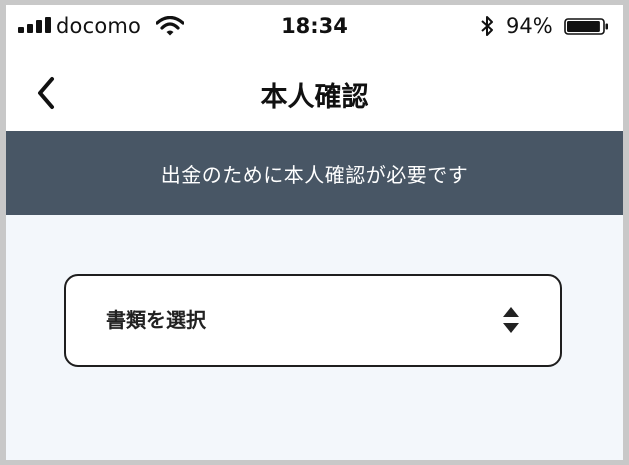  Describe the element at coordinates (529, 26) in the screenshot. I see `battery-percent: 94%` at that location.